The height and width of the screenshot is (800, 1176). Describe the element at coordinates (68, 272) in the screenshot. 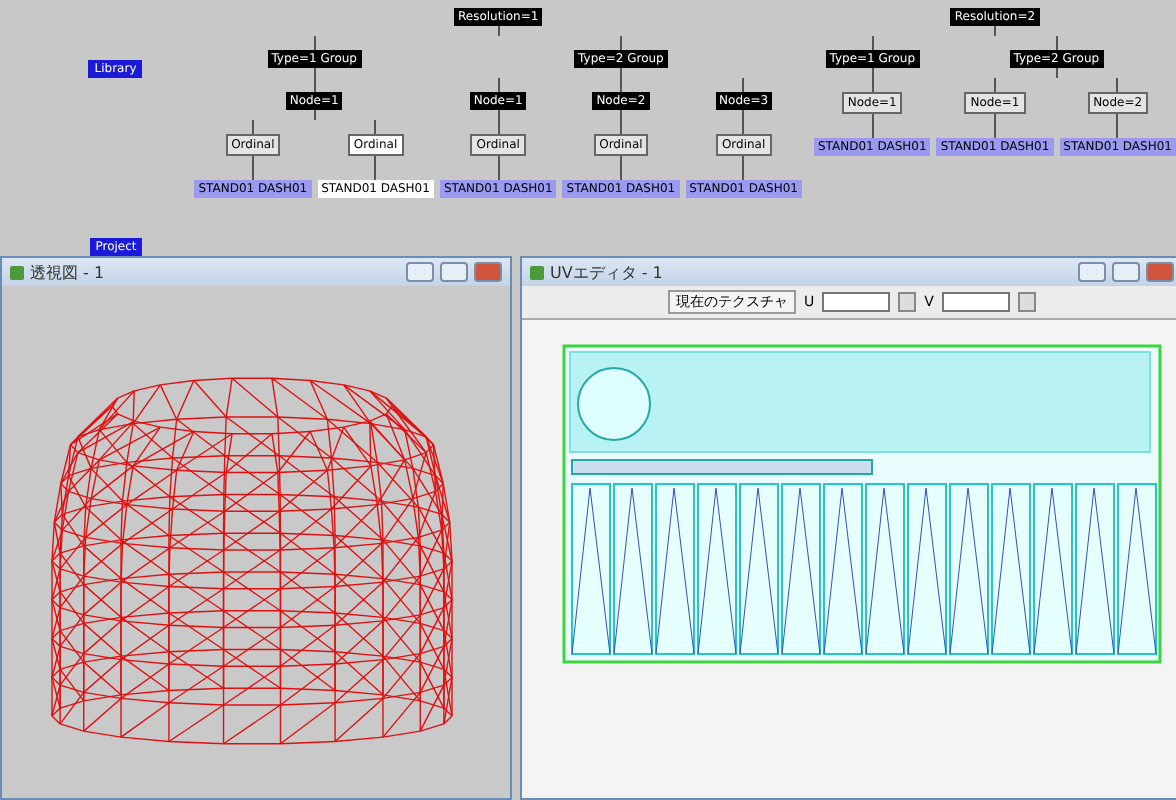

I see `window-title: 透視図 - 1` at that location.